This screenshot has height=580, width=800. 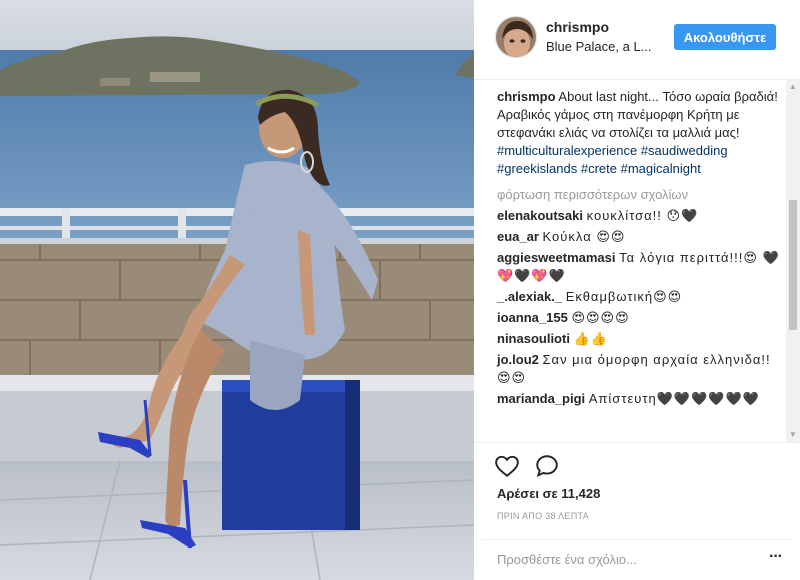 What do you see at coordinates (526, 96) in the screenshot?
I see `caption-username: chrismpo` at bounding box center [526, 96].